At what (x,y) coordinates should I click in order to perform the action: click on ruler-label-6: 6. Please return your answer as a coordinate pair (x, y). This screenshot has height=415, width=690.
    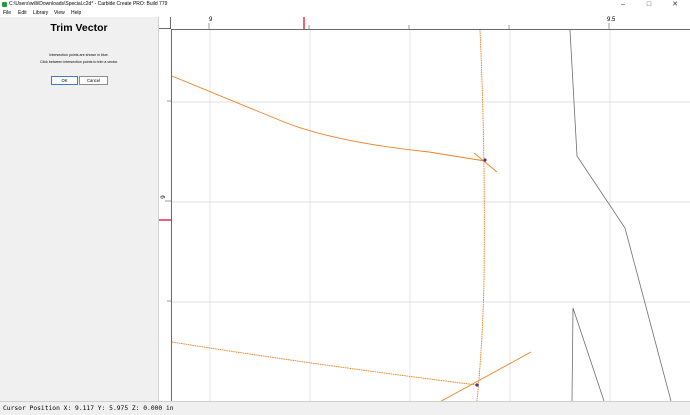
    Looking at the image, I should click on (161, 197).